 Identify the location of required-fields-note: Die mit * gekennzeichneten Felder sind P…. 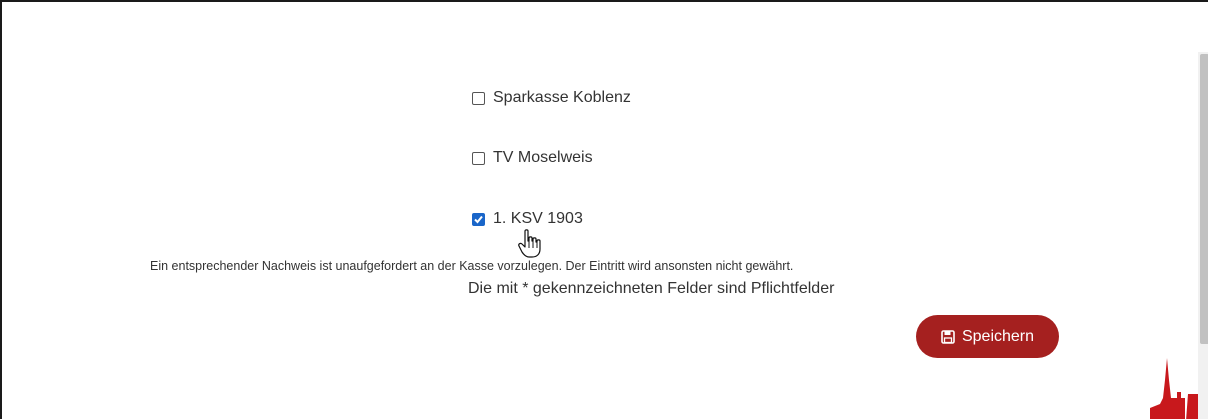
(651, 288).